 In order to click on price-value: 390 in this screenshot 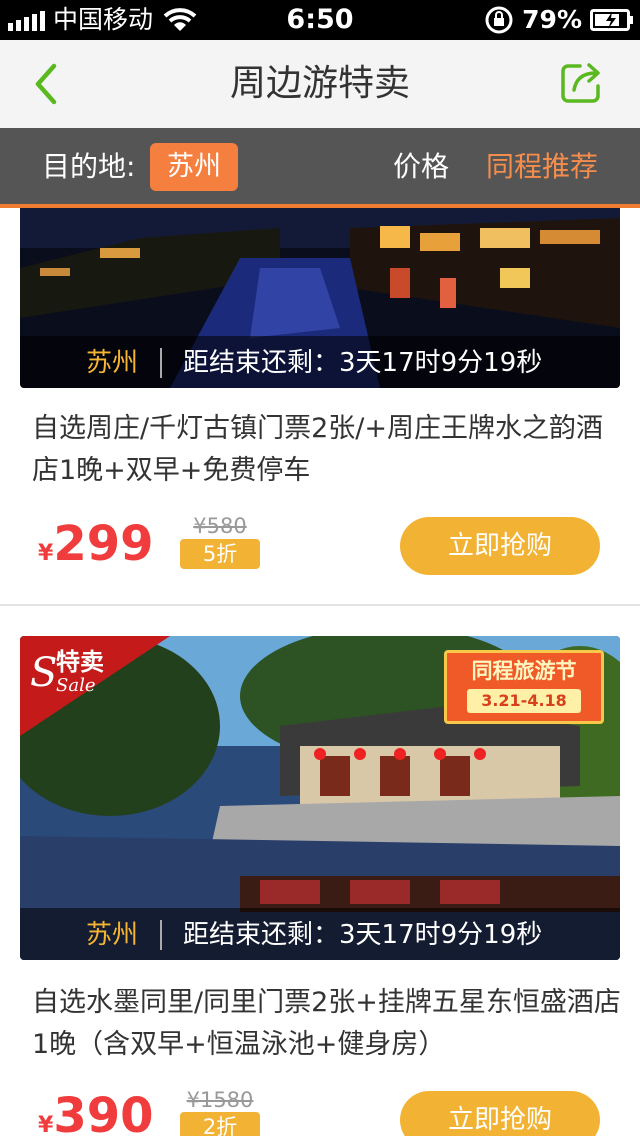, I will do `click(103, 1112)`.